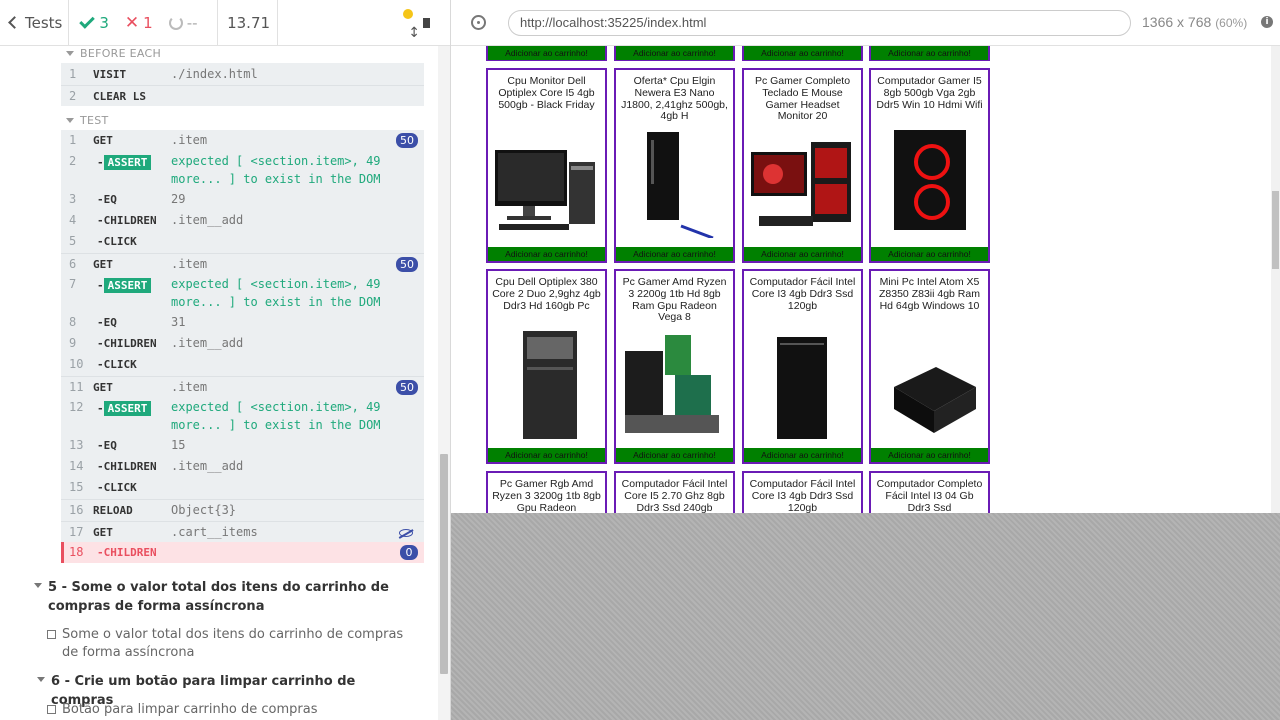 This screenshot has width=1280, height=720. Describe the element at coordinates (204, 510) in the screenshot. I see `command-message: Object{3}` at that location.